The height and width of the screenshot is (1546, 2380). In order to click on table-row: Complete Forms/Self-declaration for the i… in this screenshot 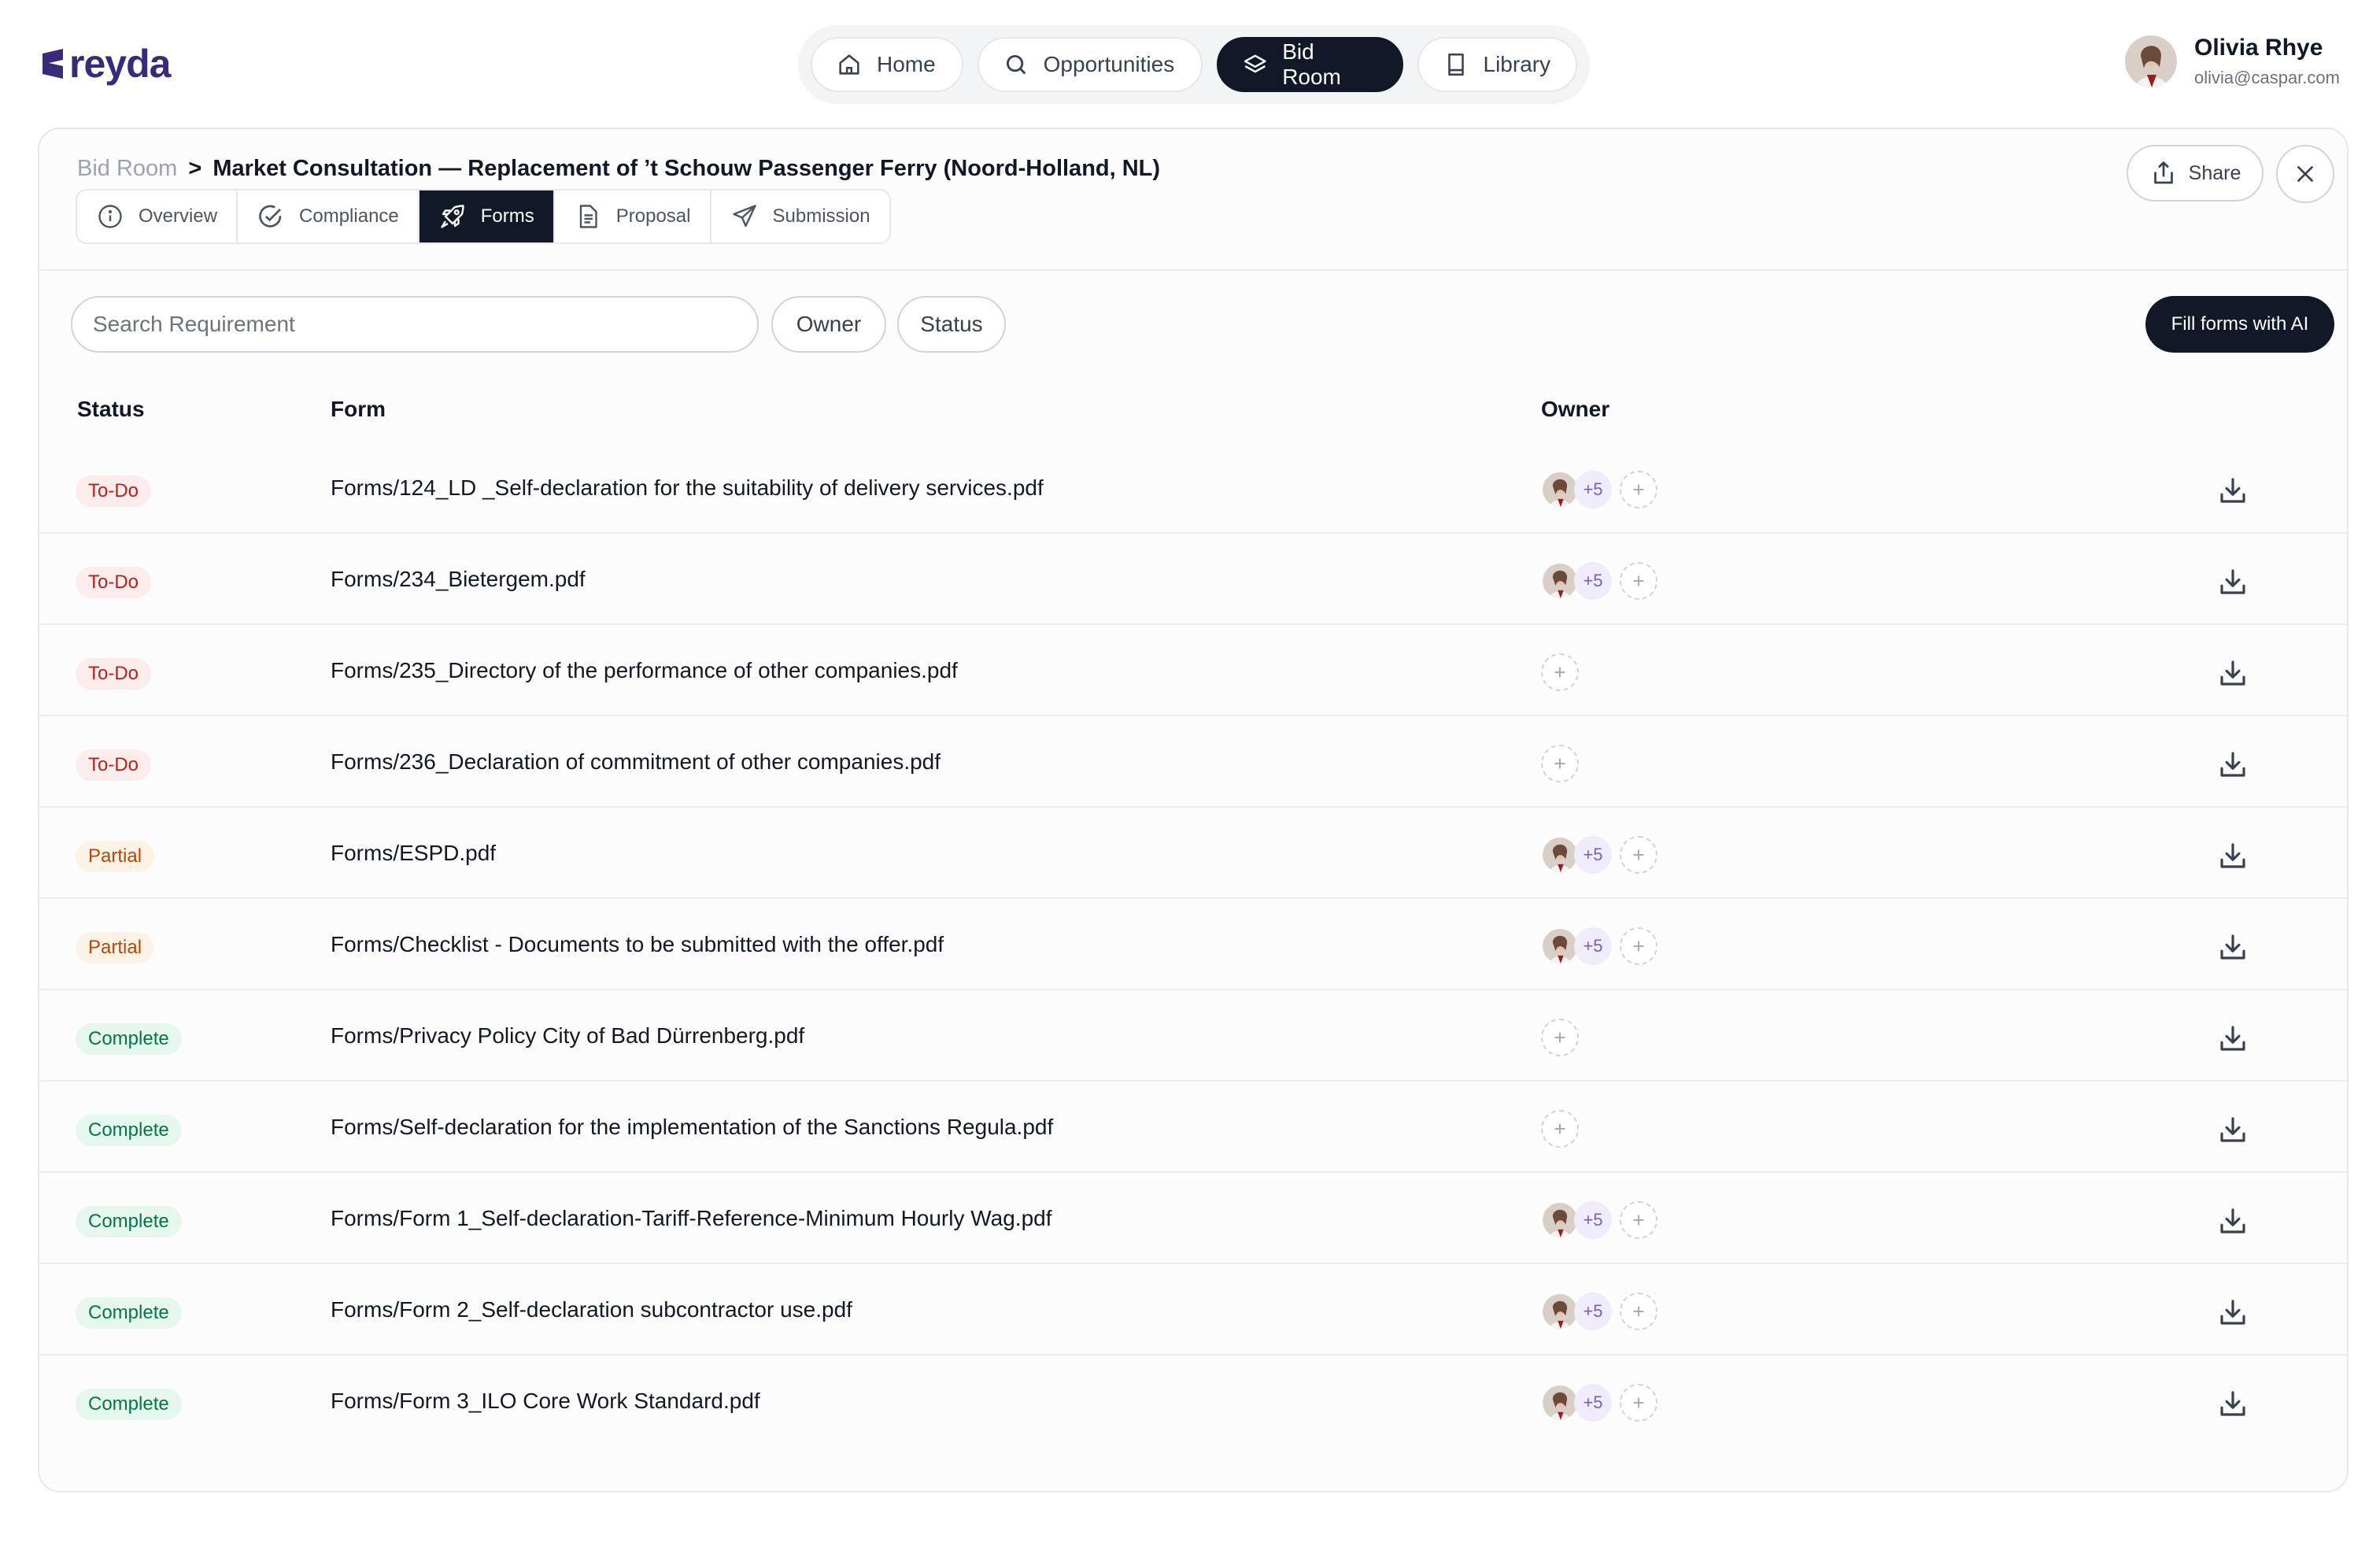, I will do `click(1193, 1129)`.